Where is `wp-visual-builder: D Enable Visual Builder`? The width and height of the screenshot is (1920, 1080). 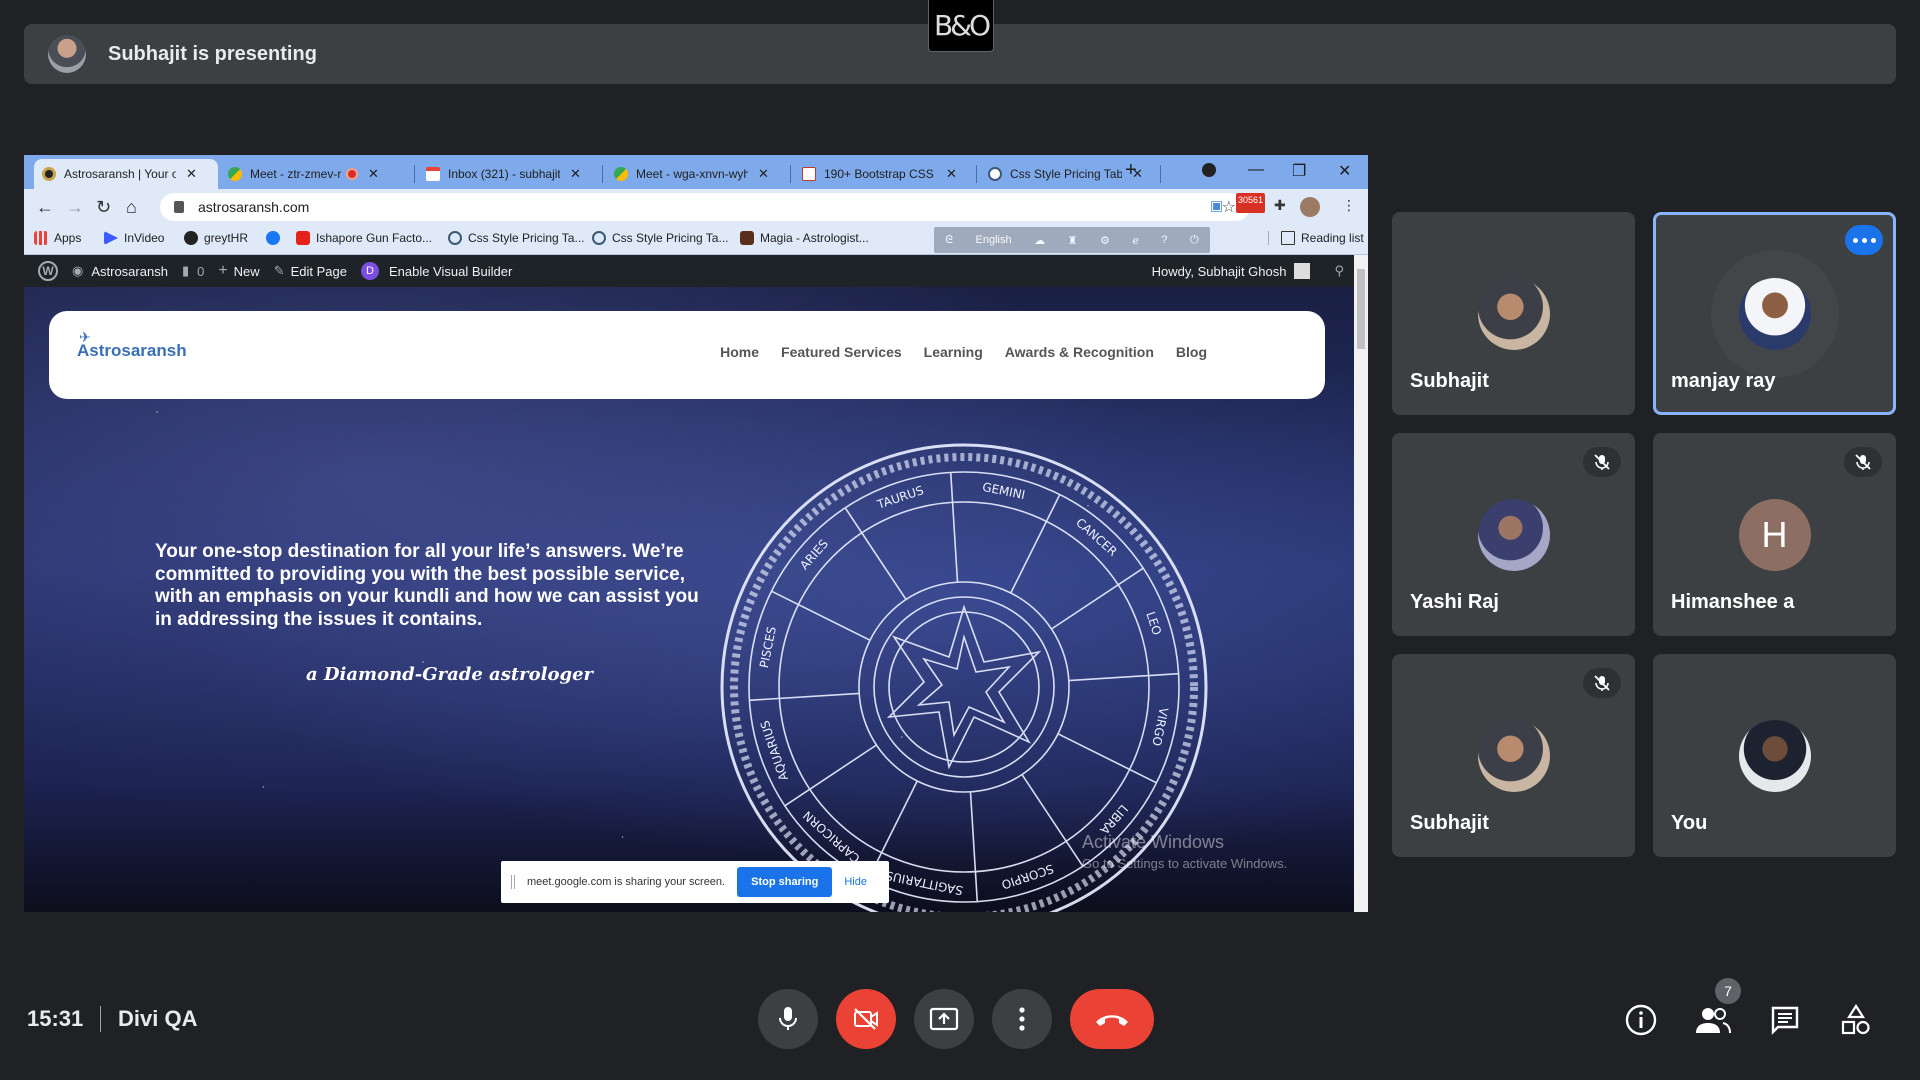
wp-visual-builder: D Enable Visual Builder is located at coordinates (436, 271).